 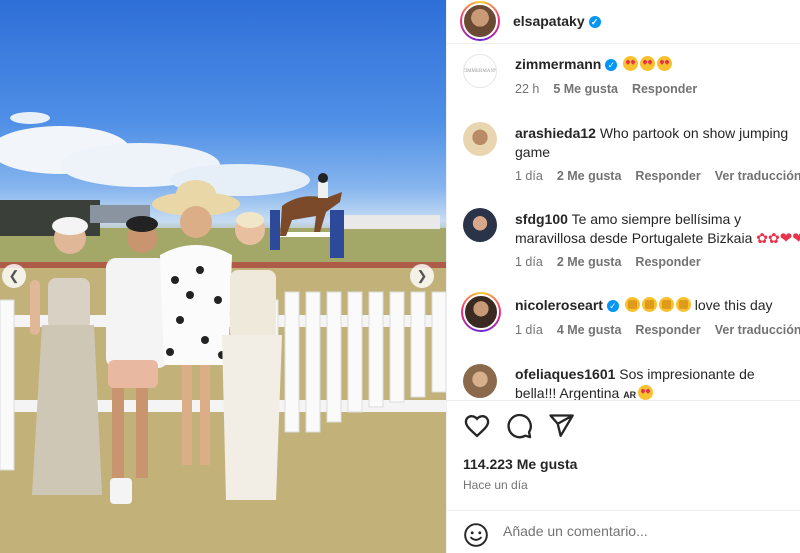 I want to click on comment-username: nicoleroseart, so click(x=559, y=305).